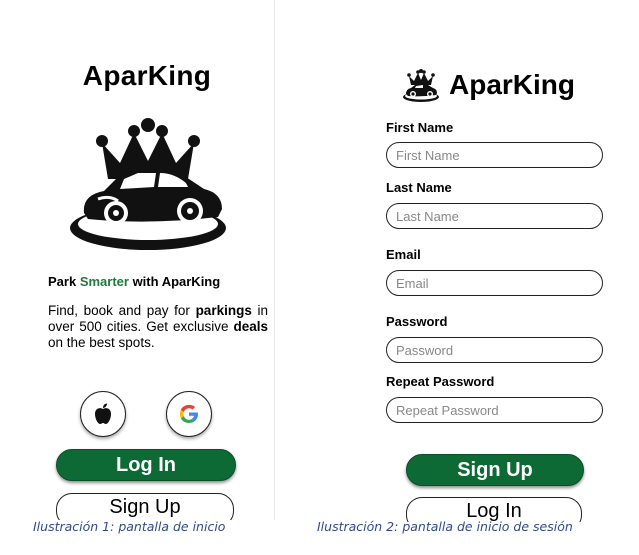 Image resolution: width=639 pixels, height=555 pixels. I want to click on password-input: Password, so click(494, 350).